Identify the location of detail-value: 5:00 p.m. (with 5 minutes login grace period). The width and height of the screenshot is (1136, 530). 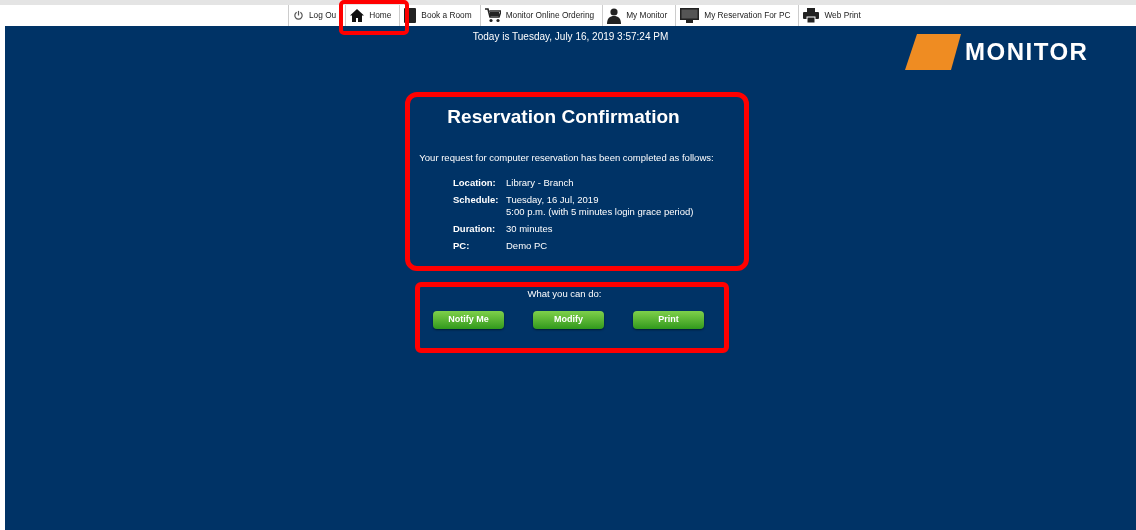
(600, 212).